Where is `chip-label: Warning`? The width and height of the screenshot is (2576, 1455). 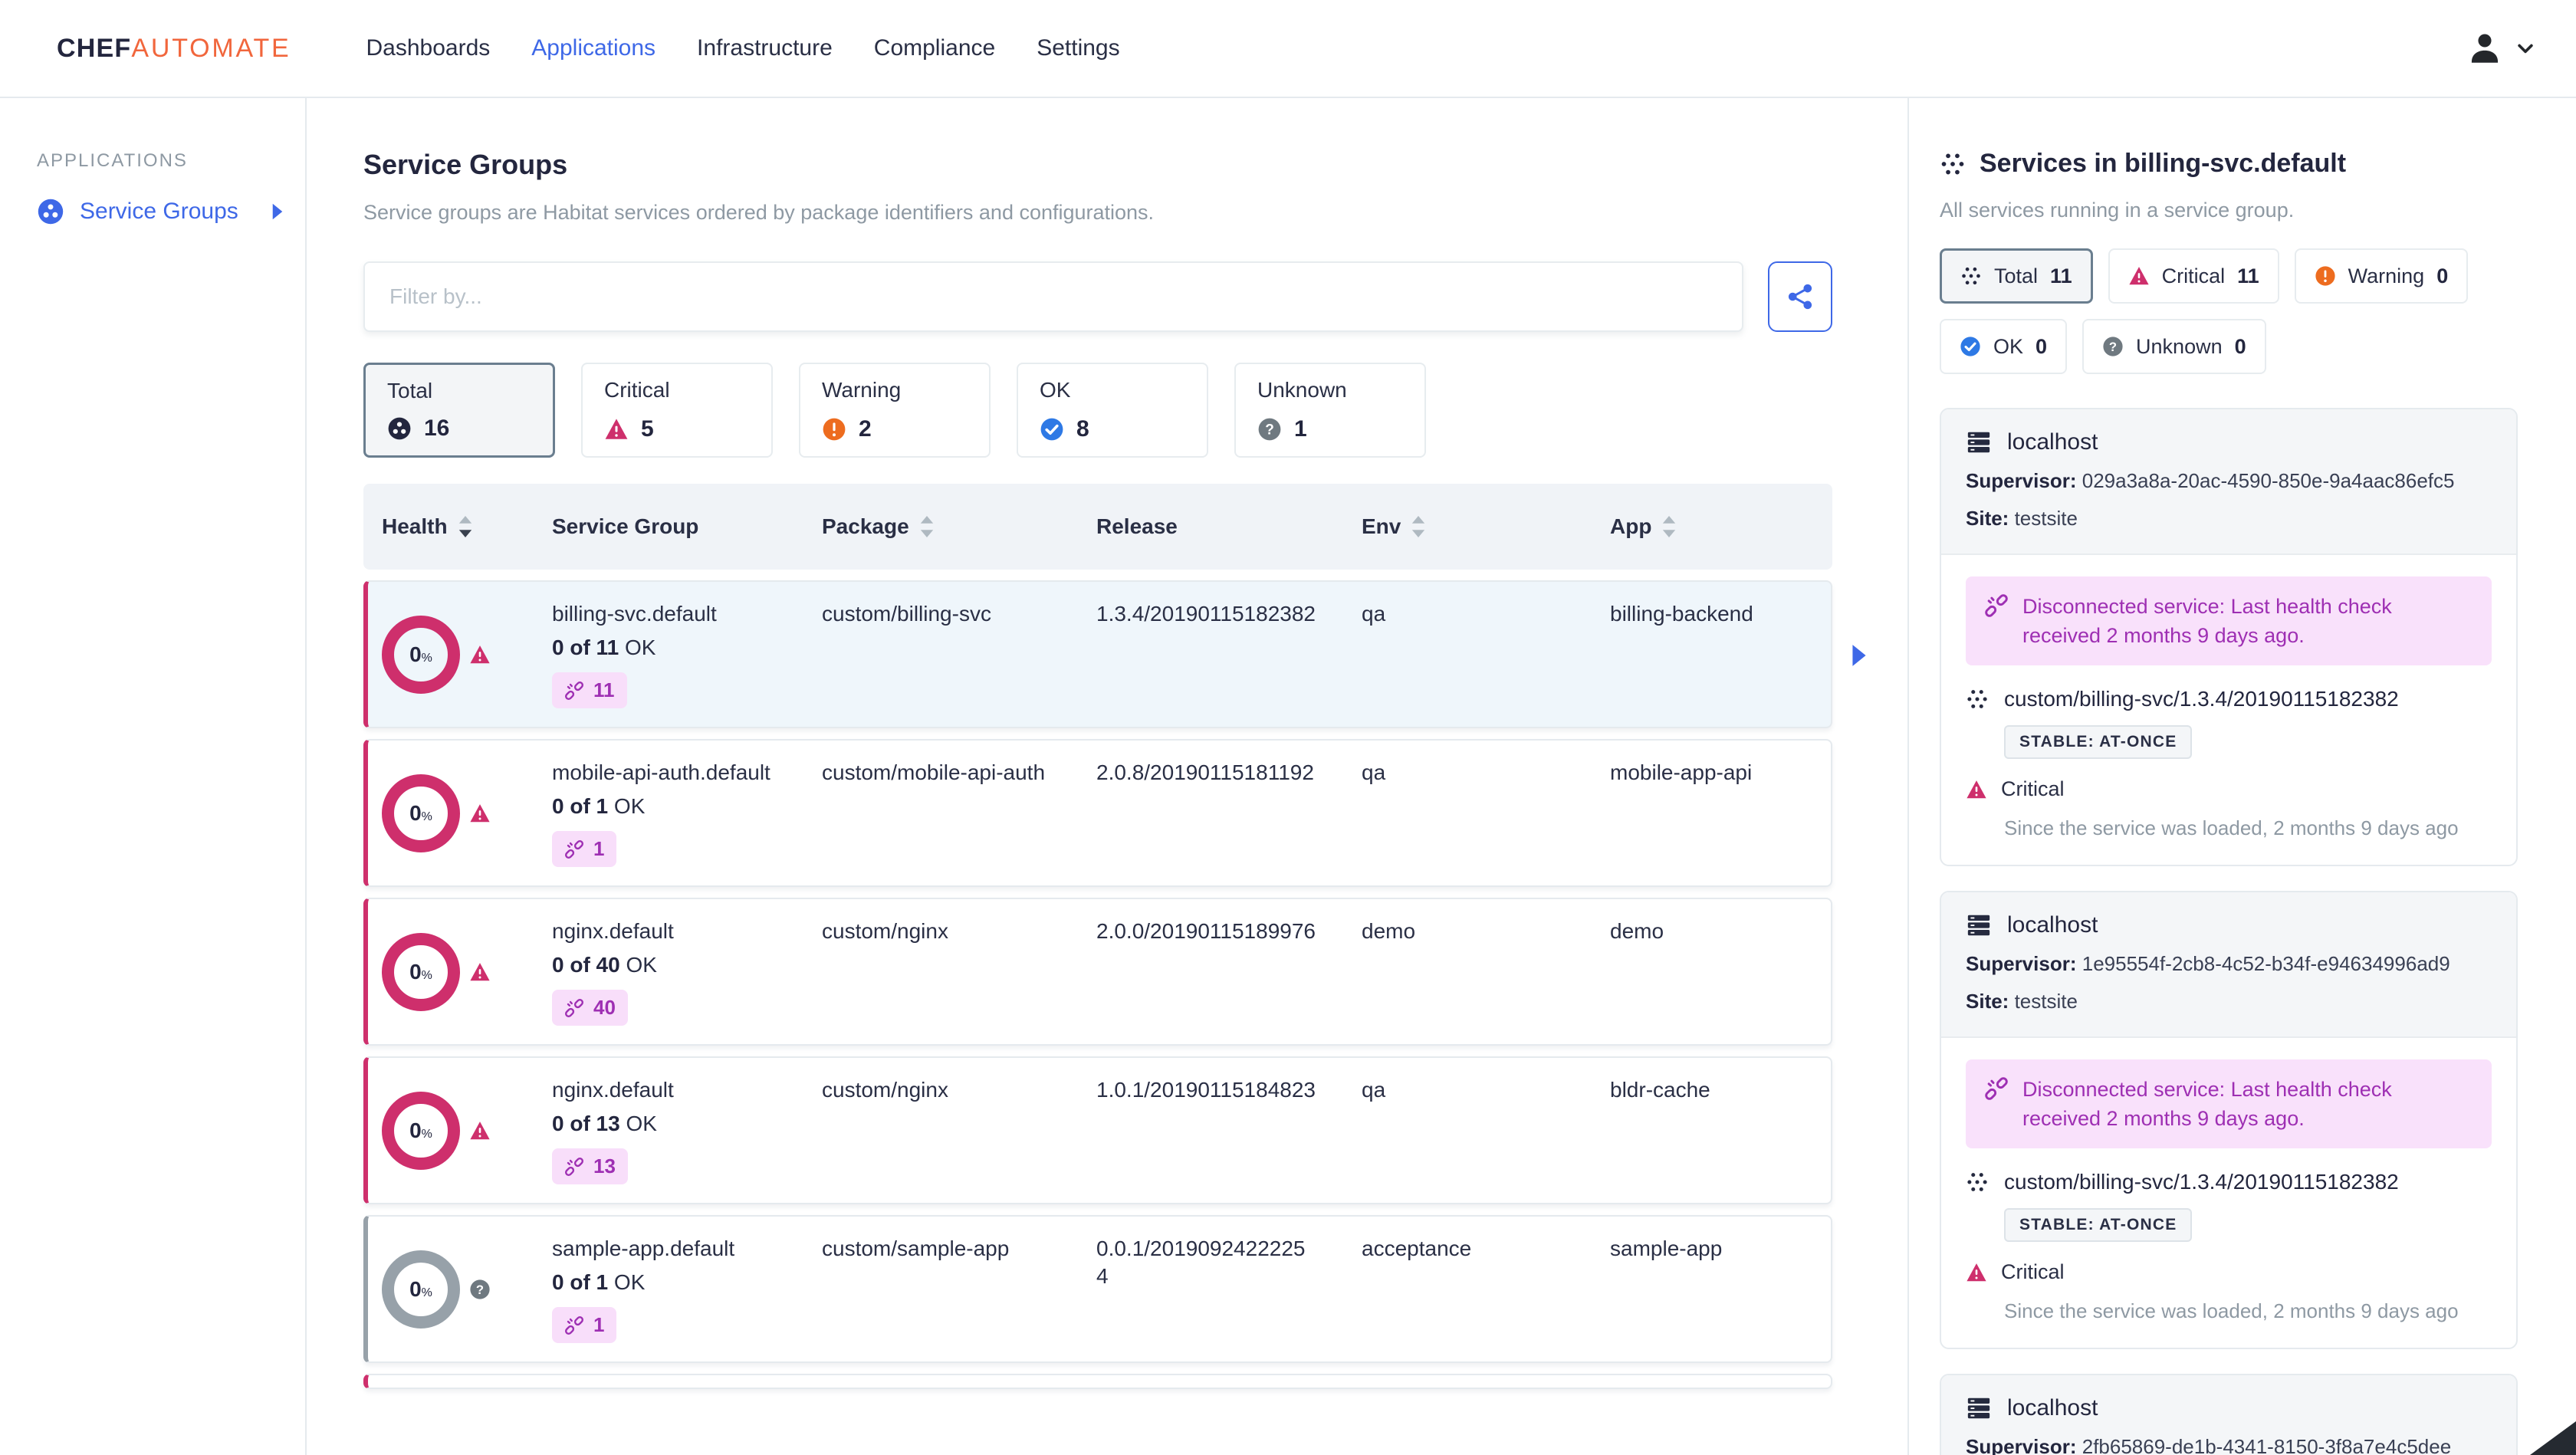 chip-label: Warning is located at coordinates (2387, 275).